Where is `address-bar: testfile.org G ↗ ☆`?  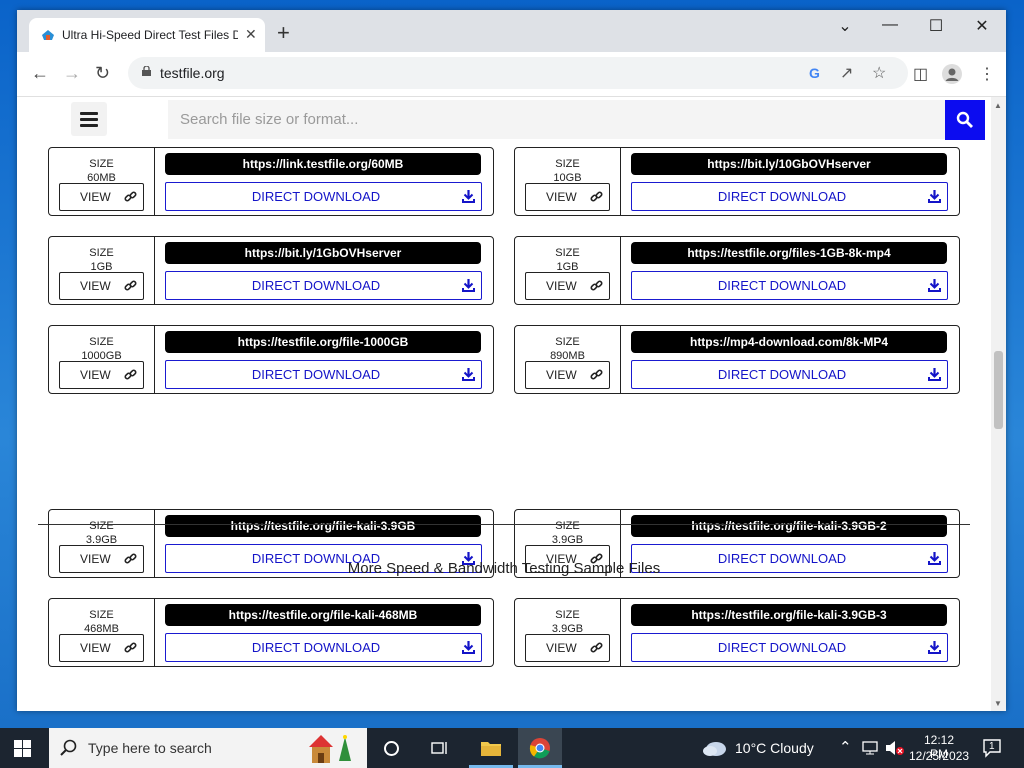 address-bar: testfile.org G ↗ ☆ is located at coordinates (518, 73).